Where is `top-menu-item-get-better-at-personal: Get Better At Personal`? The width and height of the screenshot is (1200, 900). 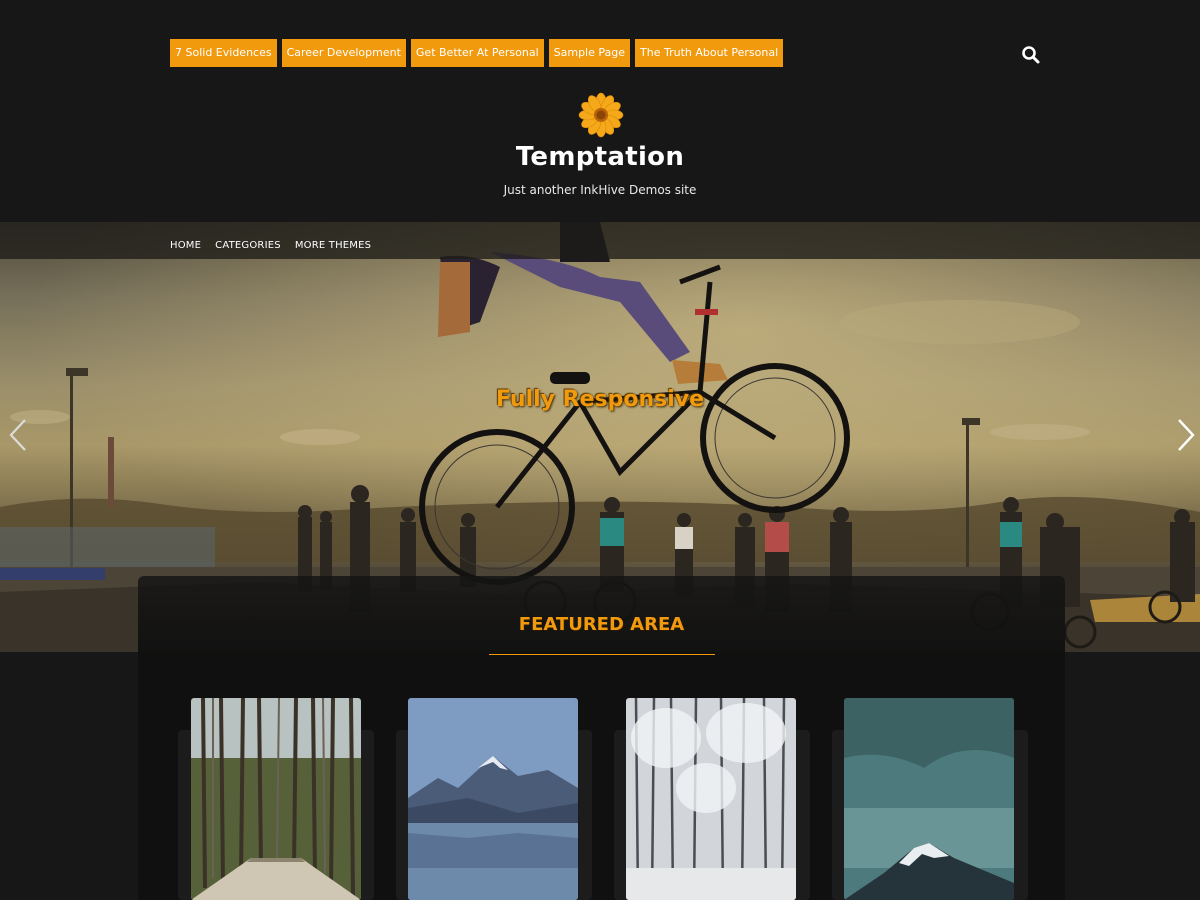 top-menu-item-get-better-at-personal: Get Better At Personal is located at coordinates (477, 53).